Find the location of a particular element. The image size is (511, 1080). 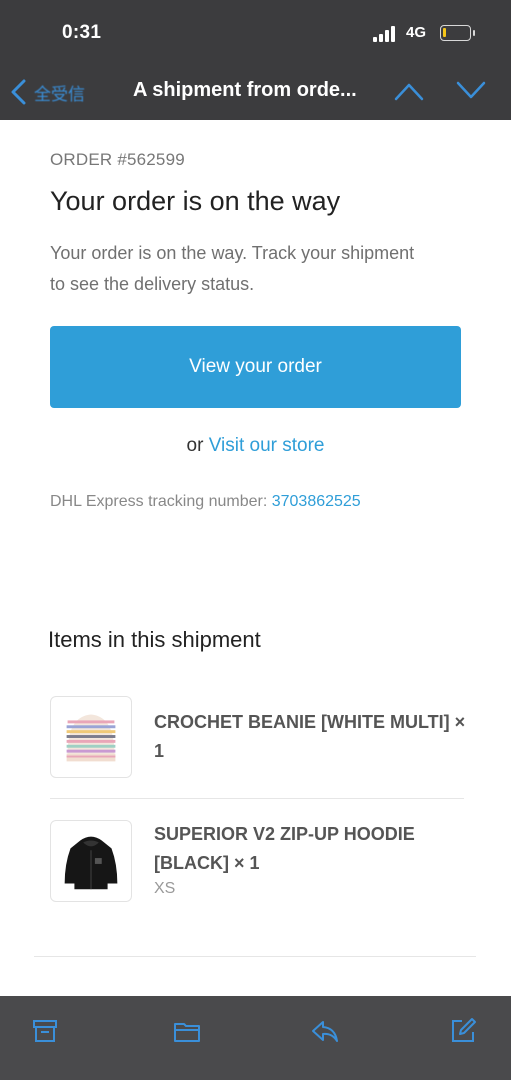

tracking-info: DHL Express tracking number: 3703862525 is located at coordinates (205, 502).